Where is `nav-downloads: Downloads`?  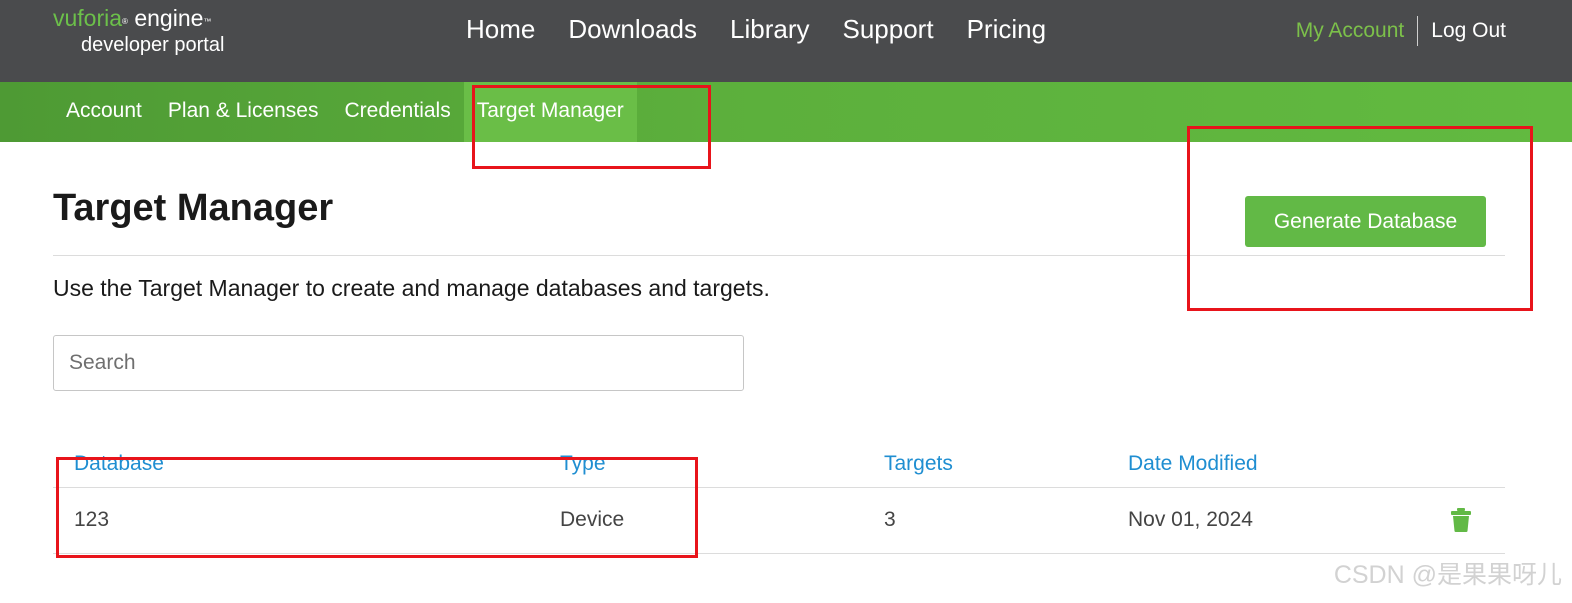 nav-downloads: Downloads is located at coordinates (632, 29).